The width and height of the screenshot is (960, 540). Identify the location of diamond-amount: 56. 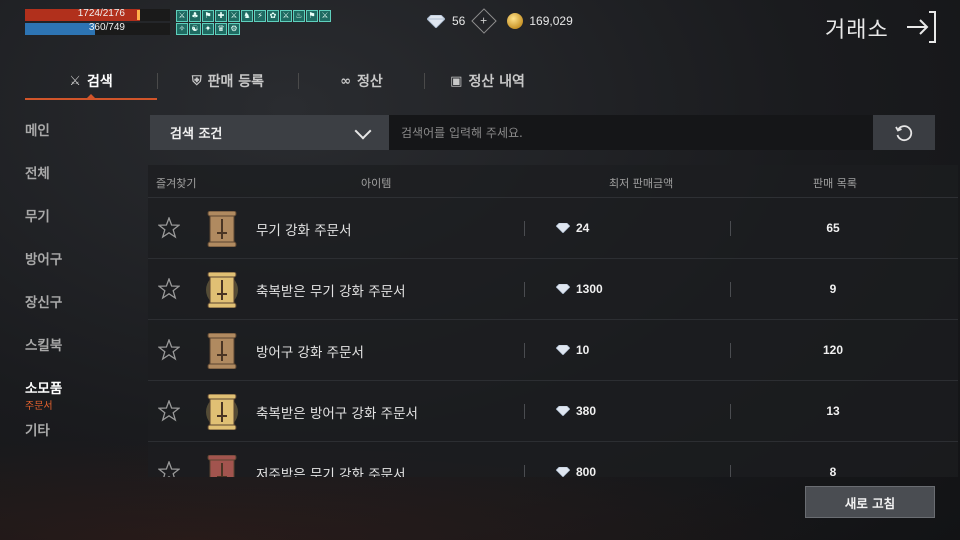
(459, 21).